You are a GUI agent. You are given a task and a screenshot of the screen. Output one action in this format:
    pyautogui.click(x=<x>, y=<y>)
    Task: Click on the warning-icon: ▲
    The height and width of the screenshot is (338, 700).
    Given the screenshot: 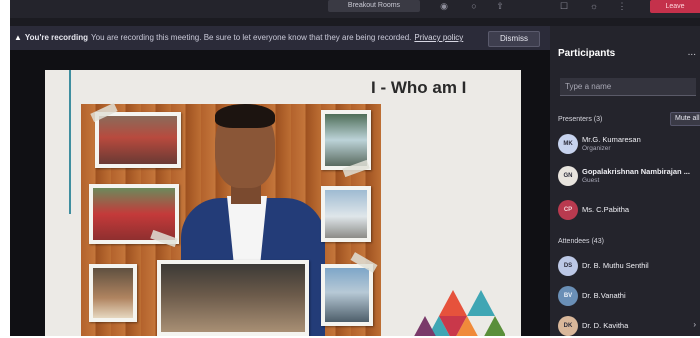 What is the action you would take?
    pyautogui.click(x=18, y=37)
    